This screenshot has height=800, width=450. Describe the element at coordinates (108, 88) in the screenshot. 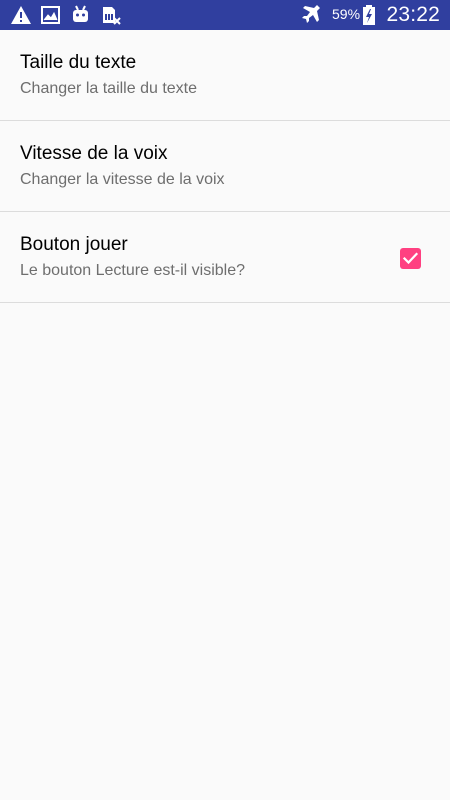

I see `pref-summary: Changer la taille du texte` at that location.